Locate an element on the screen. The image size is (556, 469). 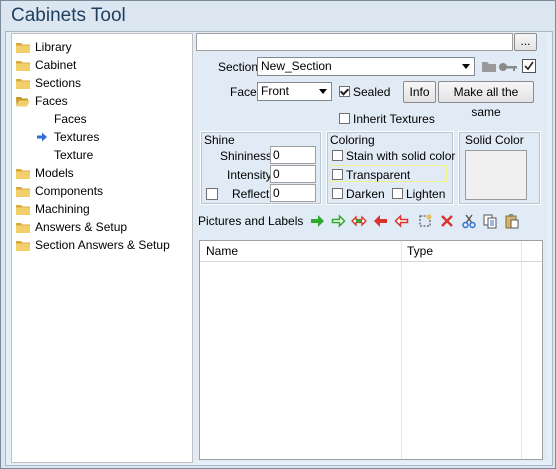
sealed-checkbox is located at coordinates (344, 91).